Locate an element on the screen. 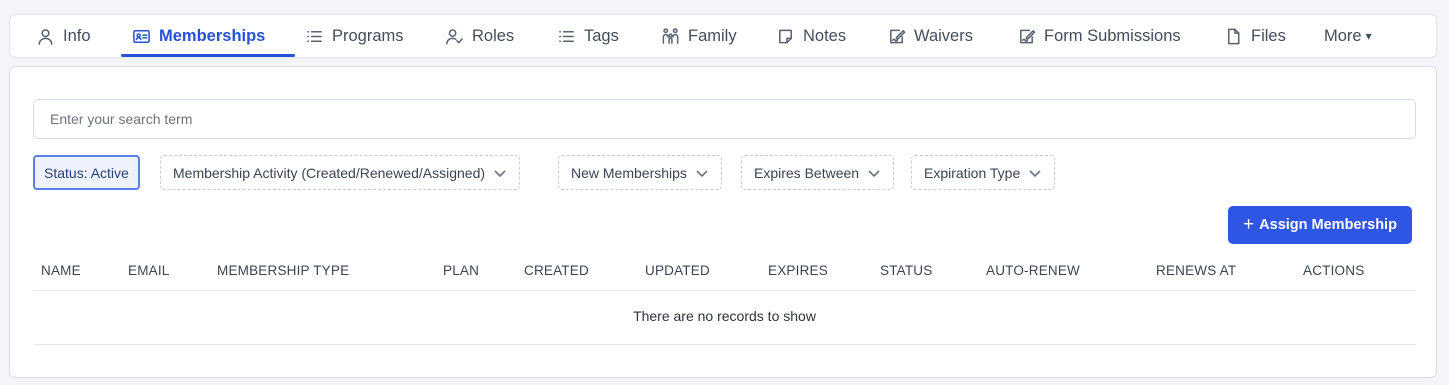 This screenshot has height=385, width=1449. filter-expiration-type: Expiration Type is located at coordinates (983, 172).